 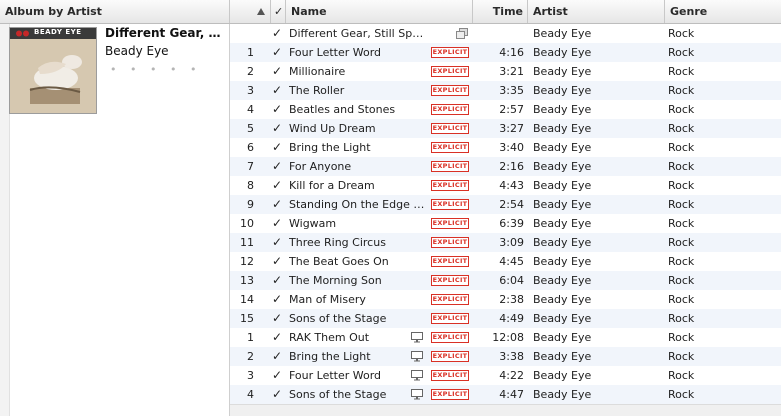 What do you see at coordinates (247, 280) in the screenshot?
I see `track-number: 13` at bounding box center [247, 280].